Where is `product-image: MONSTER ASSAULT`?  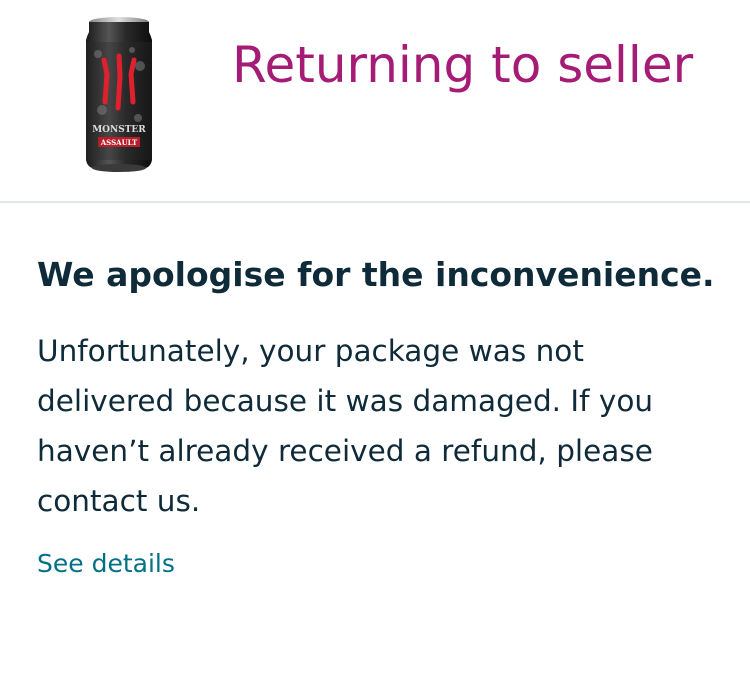
product-image: MONSTER ASSAULT is located at coordinates (119, 94).